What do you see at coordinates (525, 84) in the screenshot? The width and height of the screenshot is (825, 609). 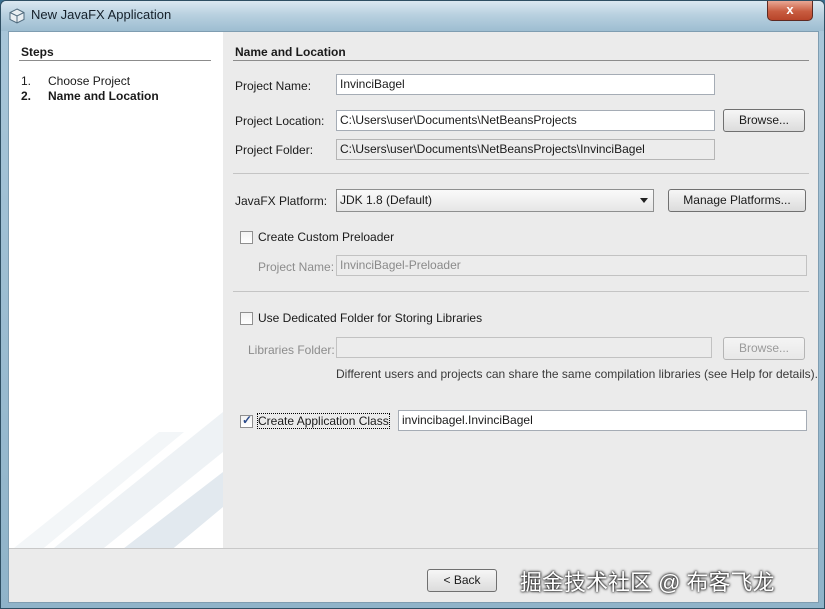 I see `project-name-input: InvinciBagel` at bounding box center [525, 84].